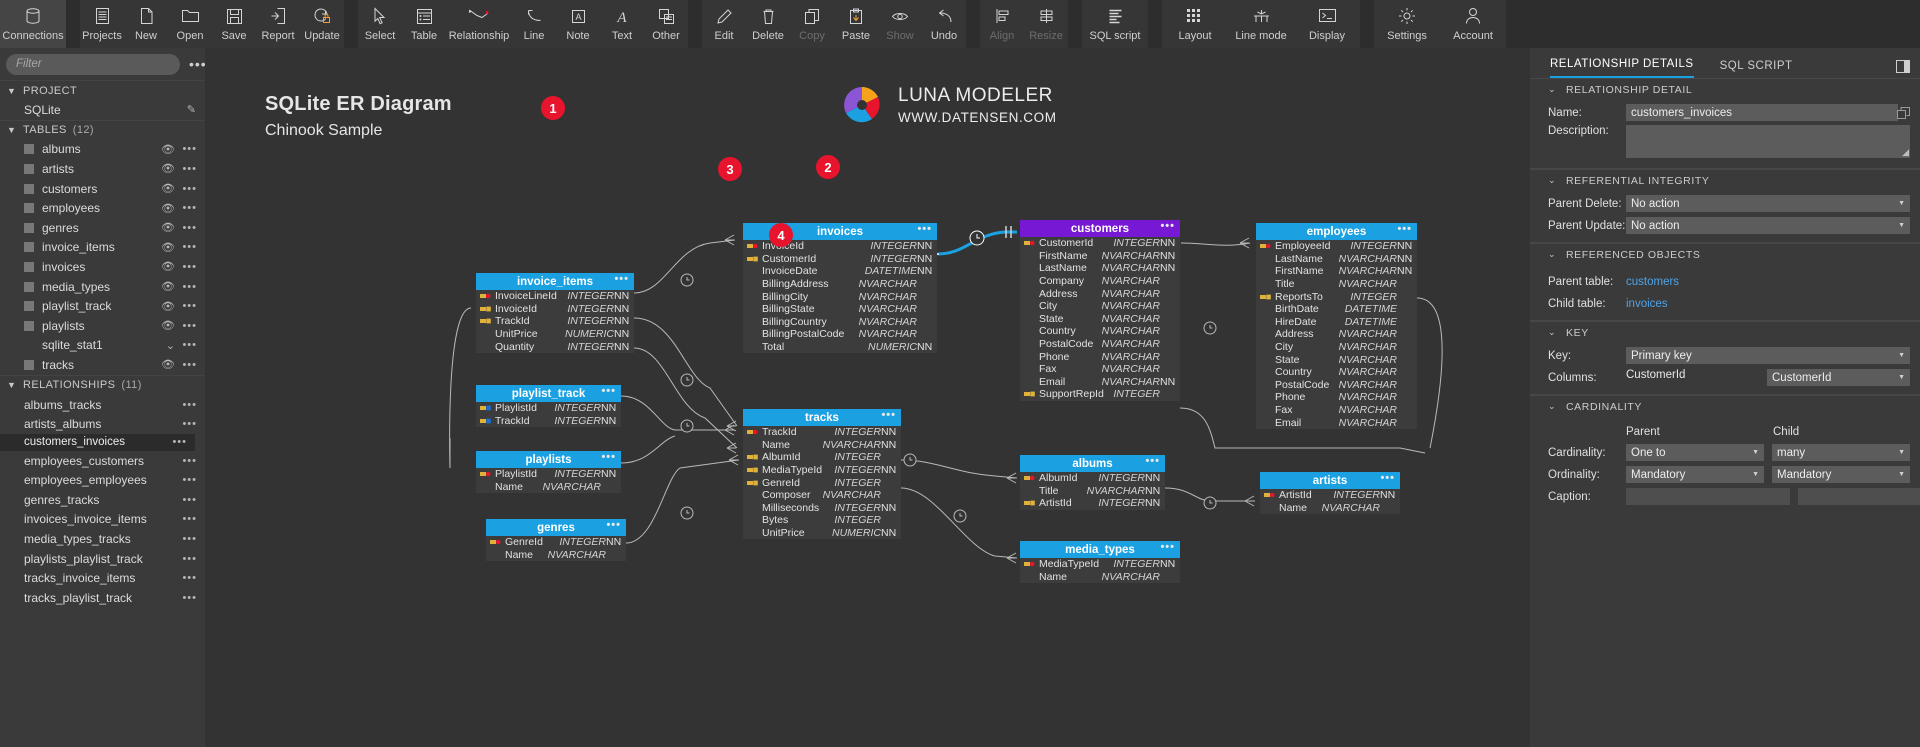 This screenshot has width=1920, height=747. Describe the element at coordinates (1002, 24) in the screenshot. I see `toolbar-button-align: Align` at that location.